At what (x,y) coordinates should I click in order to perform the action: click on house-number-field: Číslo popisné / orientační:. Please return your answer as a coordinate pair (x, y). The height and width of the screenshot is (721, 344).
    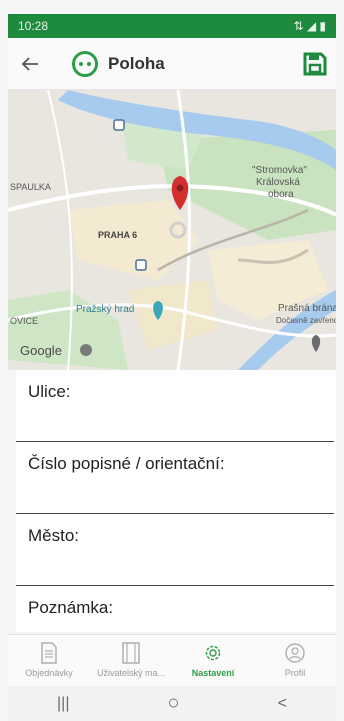
    Looking at the image, I should click on (175, 478).